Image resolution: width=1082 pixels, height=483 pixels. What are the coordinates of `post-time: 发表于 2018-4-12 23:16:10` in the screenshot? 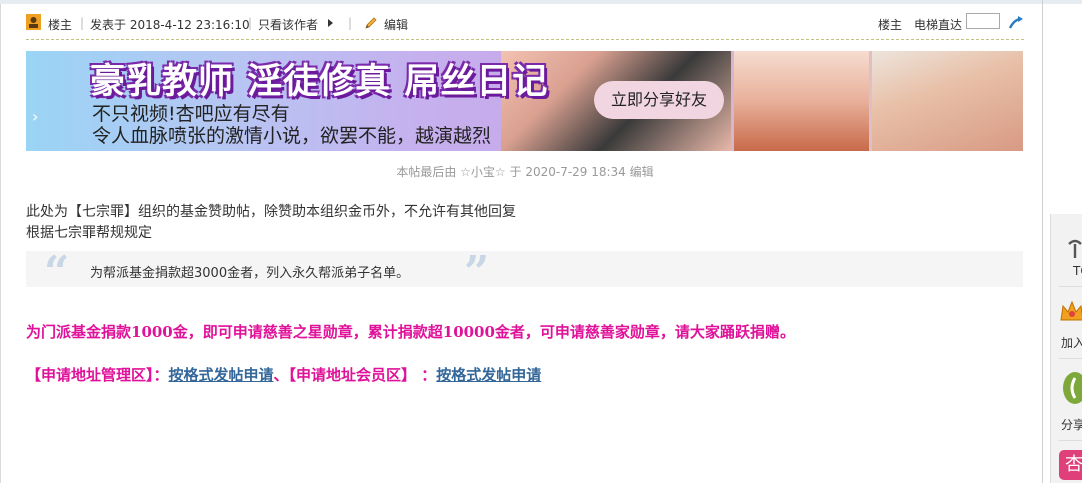 It's located at (170, 25).